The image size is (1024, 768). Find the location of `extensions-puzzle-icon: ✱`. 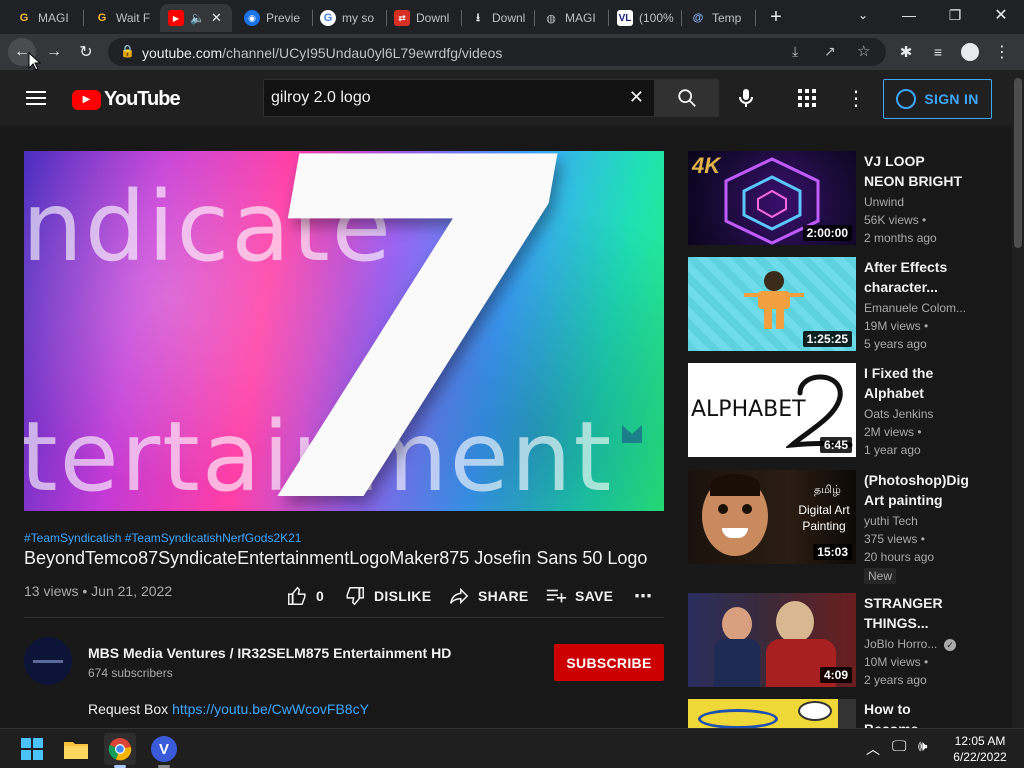

extensions-puzzle-icon: ✱ is located at coordinates (906, 52).